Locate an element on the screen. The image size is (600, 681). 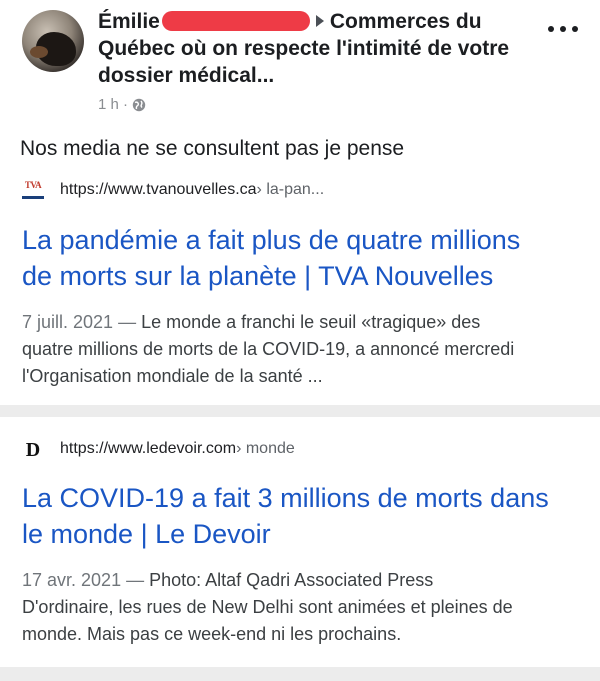
post-meta: 1 h · is located at coordinates (122, 104).